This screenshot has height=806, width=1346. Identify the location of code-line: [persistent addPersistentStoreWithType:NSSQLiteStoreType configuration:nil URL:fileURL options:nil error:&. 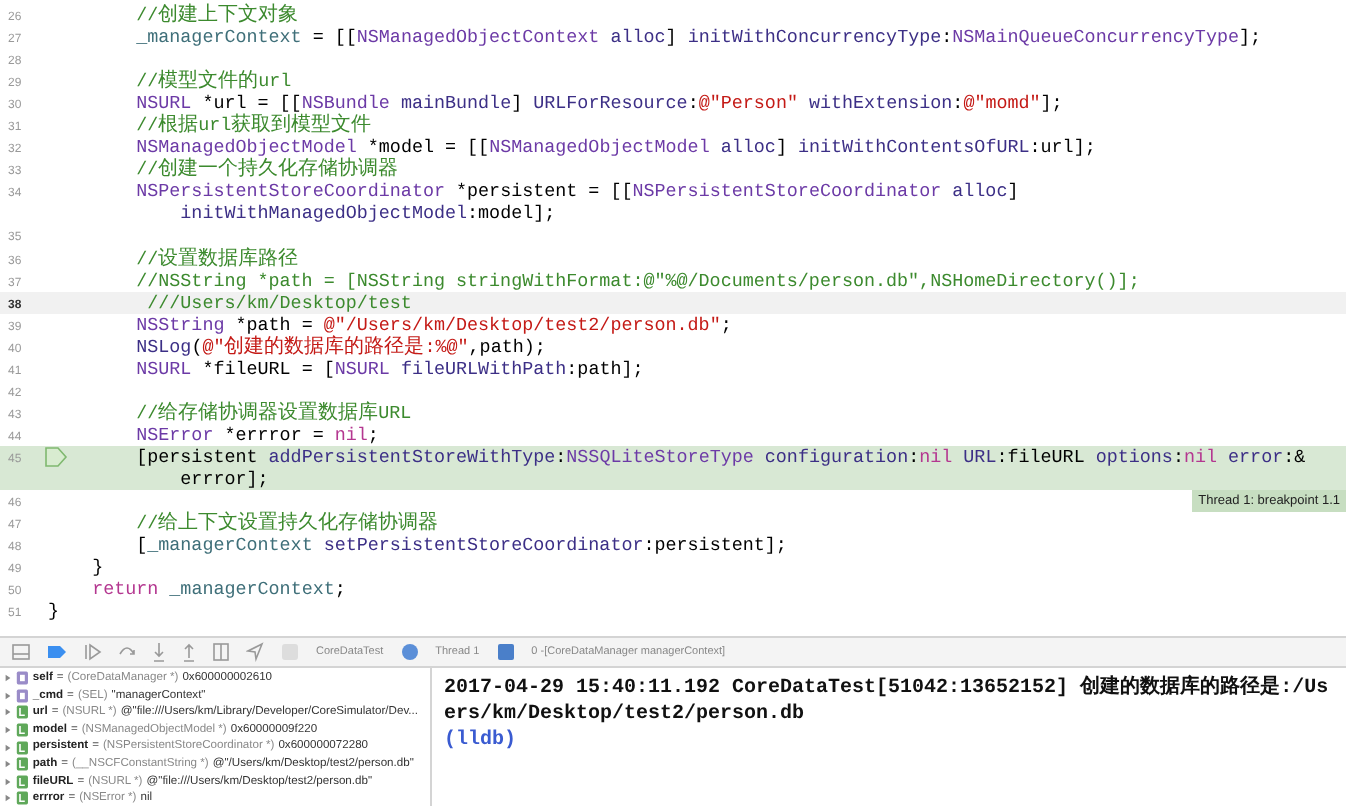
(721, 456).